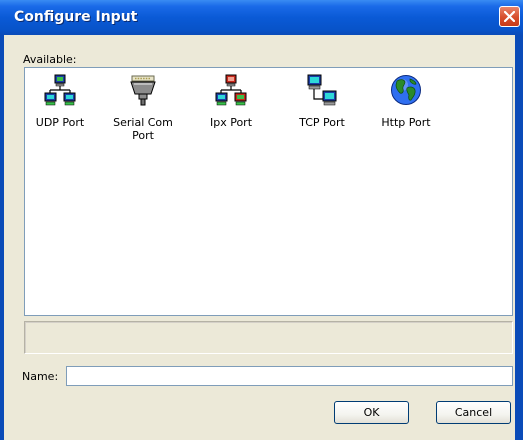 This screenshot has width=523, height=440. What do you see at coordinates (289, 376) in the screenshot?
I see `name-field` at bounding box center [289, 376].